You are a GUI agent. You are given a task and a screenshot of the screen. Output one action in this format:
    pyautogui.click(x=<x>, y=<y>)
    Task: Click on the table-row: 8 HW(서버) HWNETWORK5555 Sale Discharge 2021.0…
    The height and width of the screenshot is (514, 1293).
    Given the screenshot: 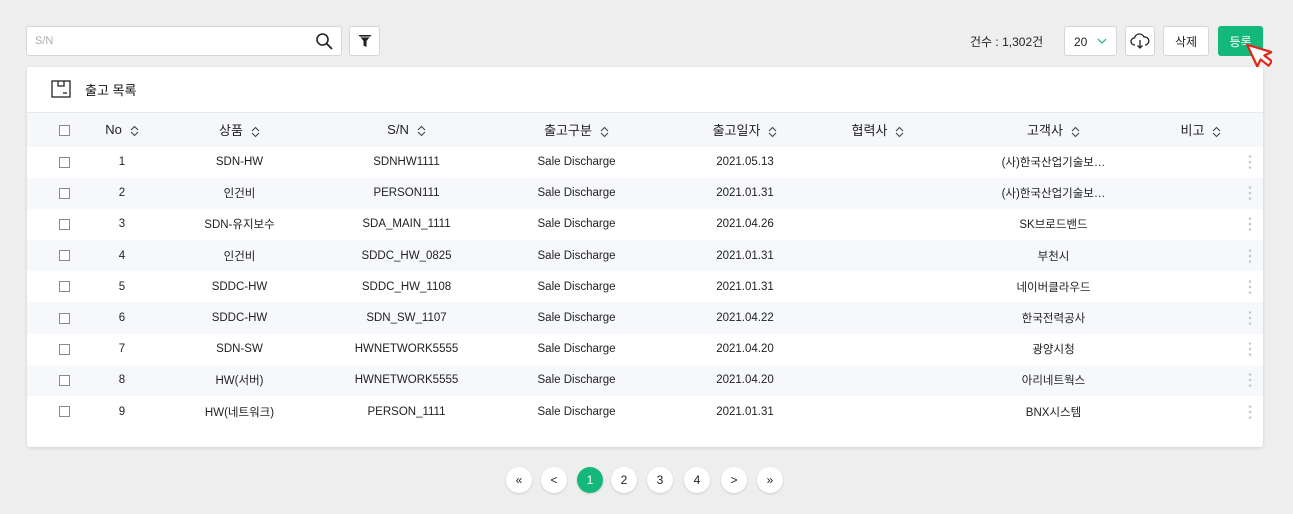 What is the action you would take?
    pyautogui.click(x=645, y=380)
    